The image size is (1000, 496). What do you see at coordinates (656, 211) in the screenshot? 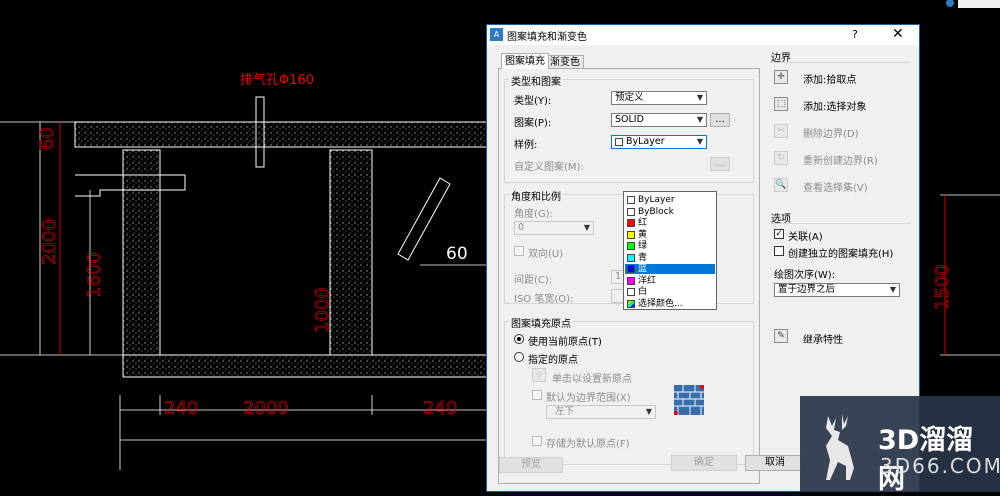
I see `color-option-label: ByBlock` at bounding box center [656, 211].